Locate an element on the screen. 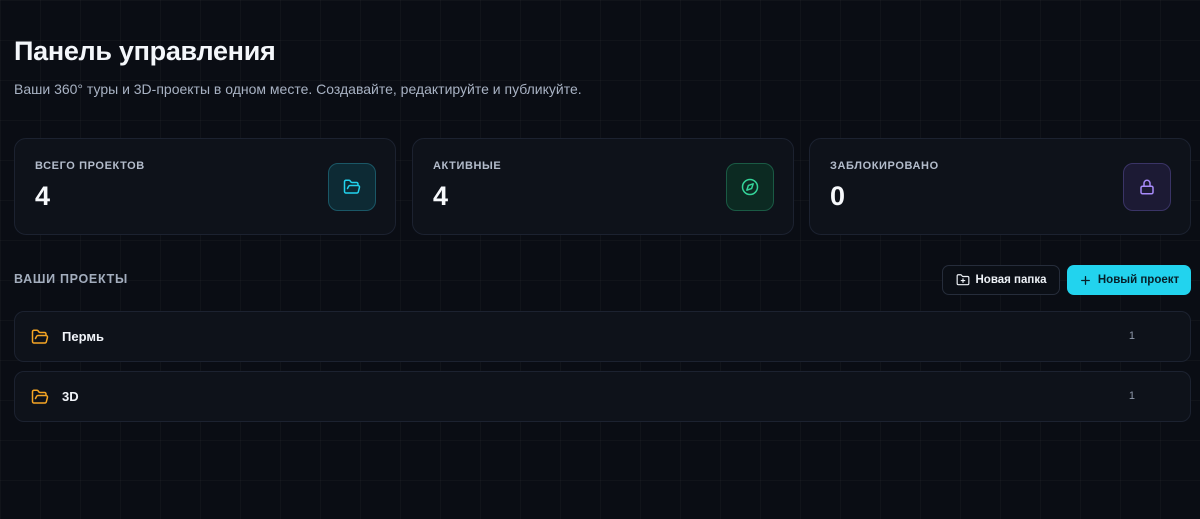 Image resolution: width=1200 pixels, height=519 pixels. folder-name: 3D is located at coordinates (70, 396).